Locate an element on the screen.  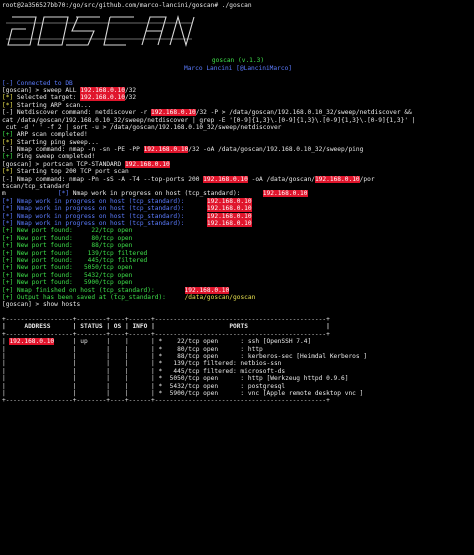
table-header: | ADDRESS | STATUS | OS | INFO | PORTS | is located at coordinates (166, 327).